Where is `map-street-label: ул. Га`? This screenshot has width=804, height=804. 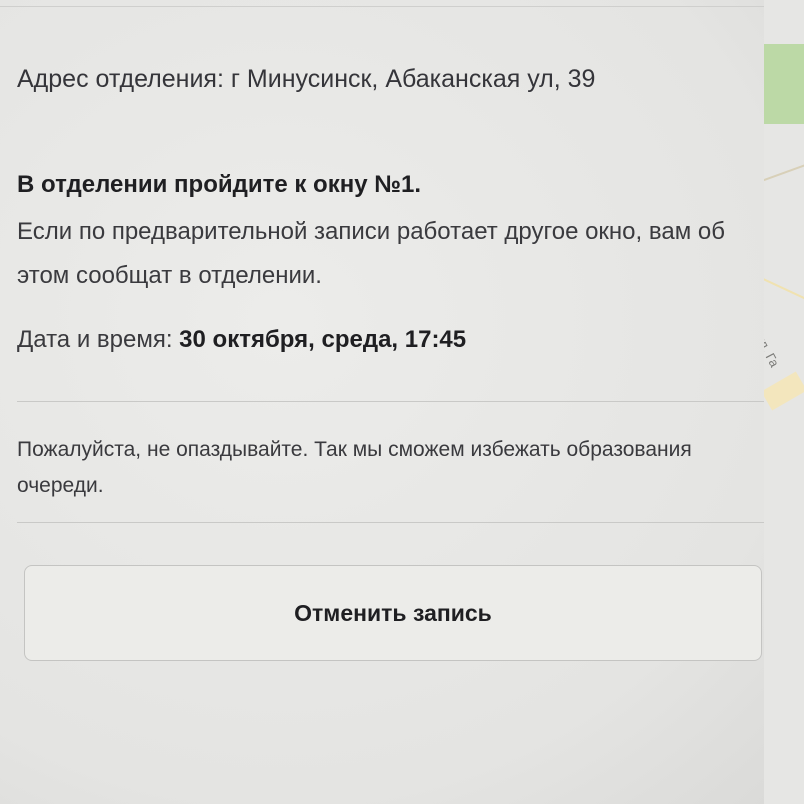
map-street-label: ул. Га is located at coordinates (773, 351).